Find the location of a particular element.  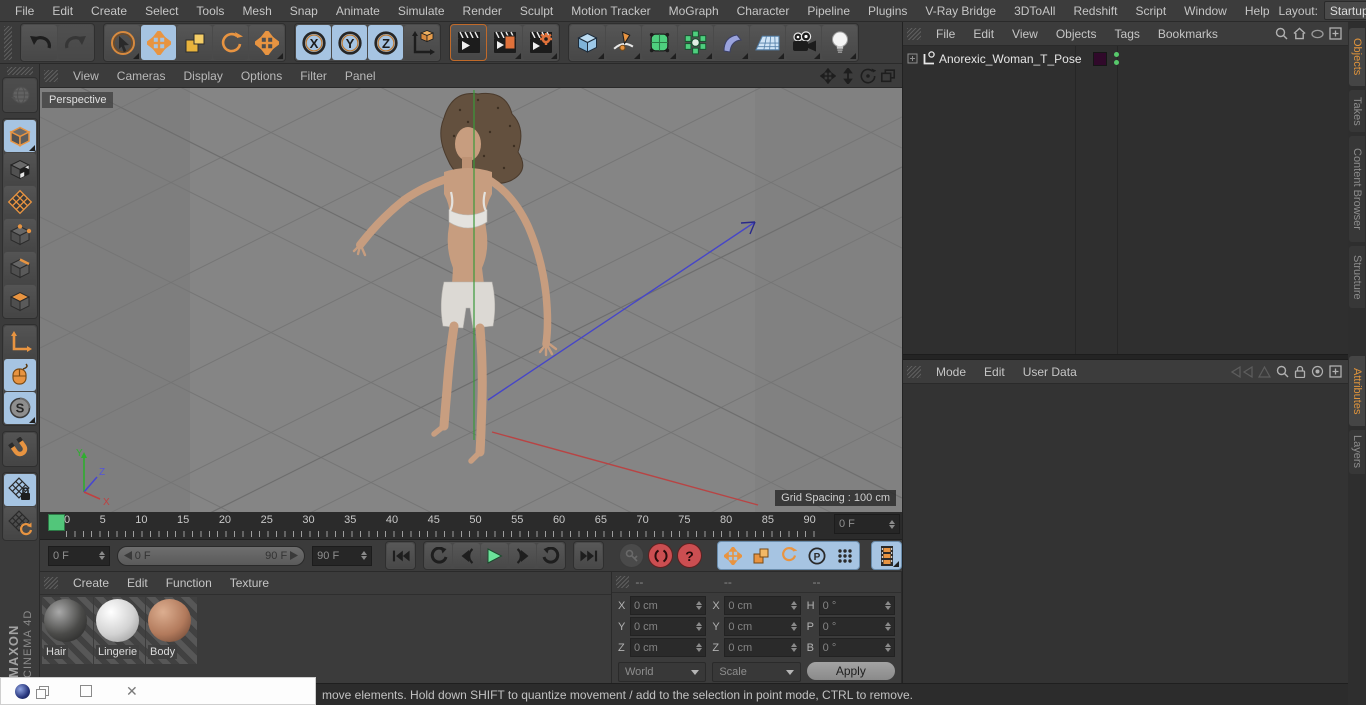

search-icon is located at coordinates (1282, 371).